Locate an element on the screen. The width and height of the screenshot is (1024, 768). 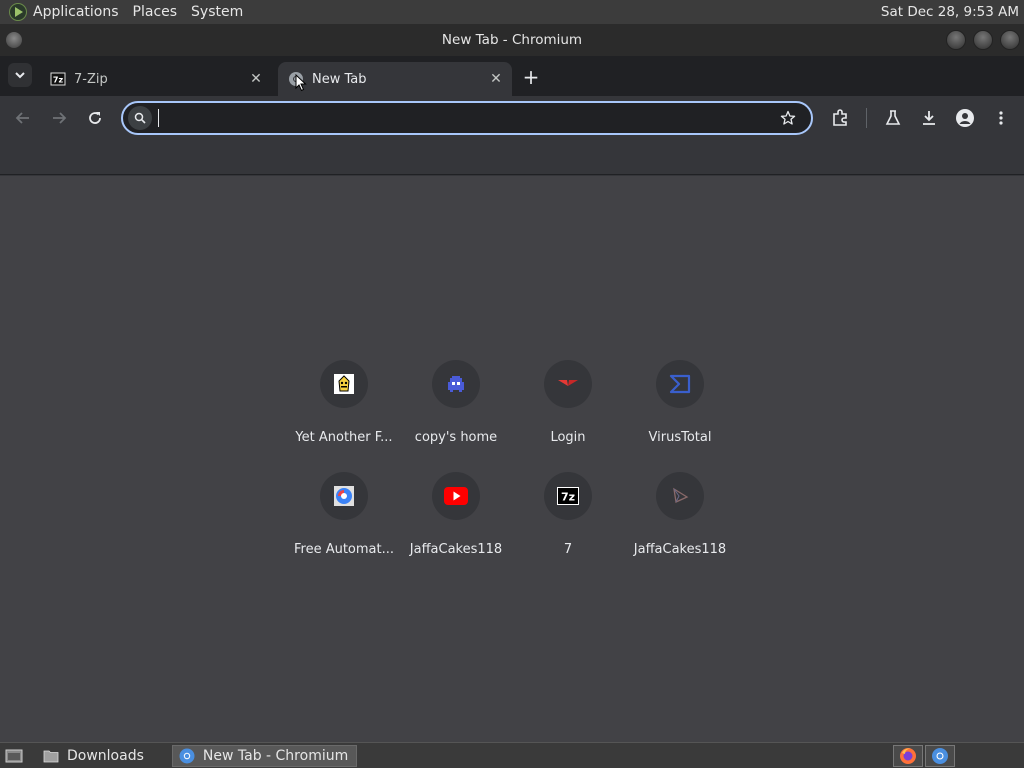
shortcut-tile: copy's home is located at coordinates (456, 408).